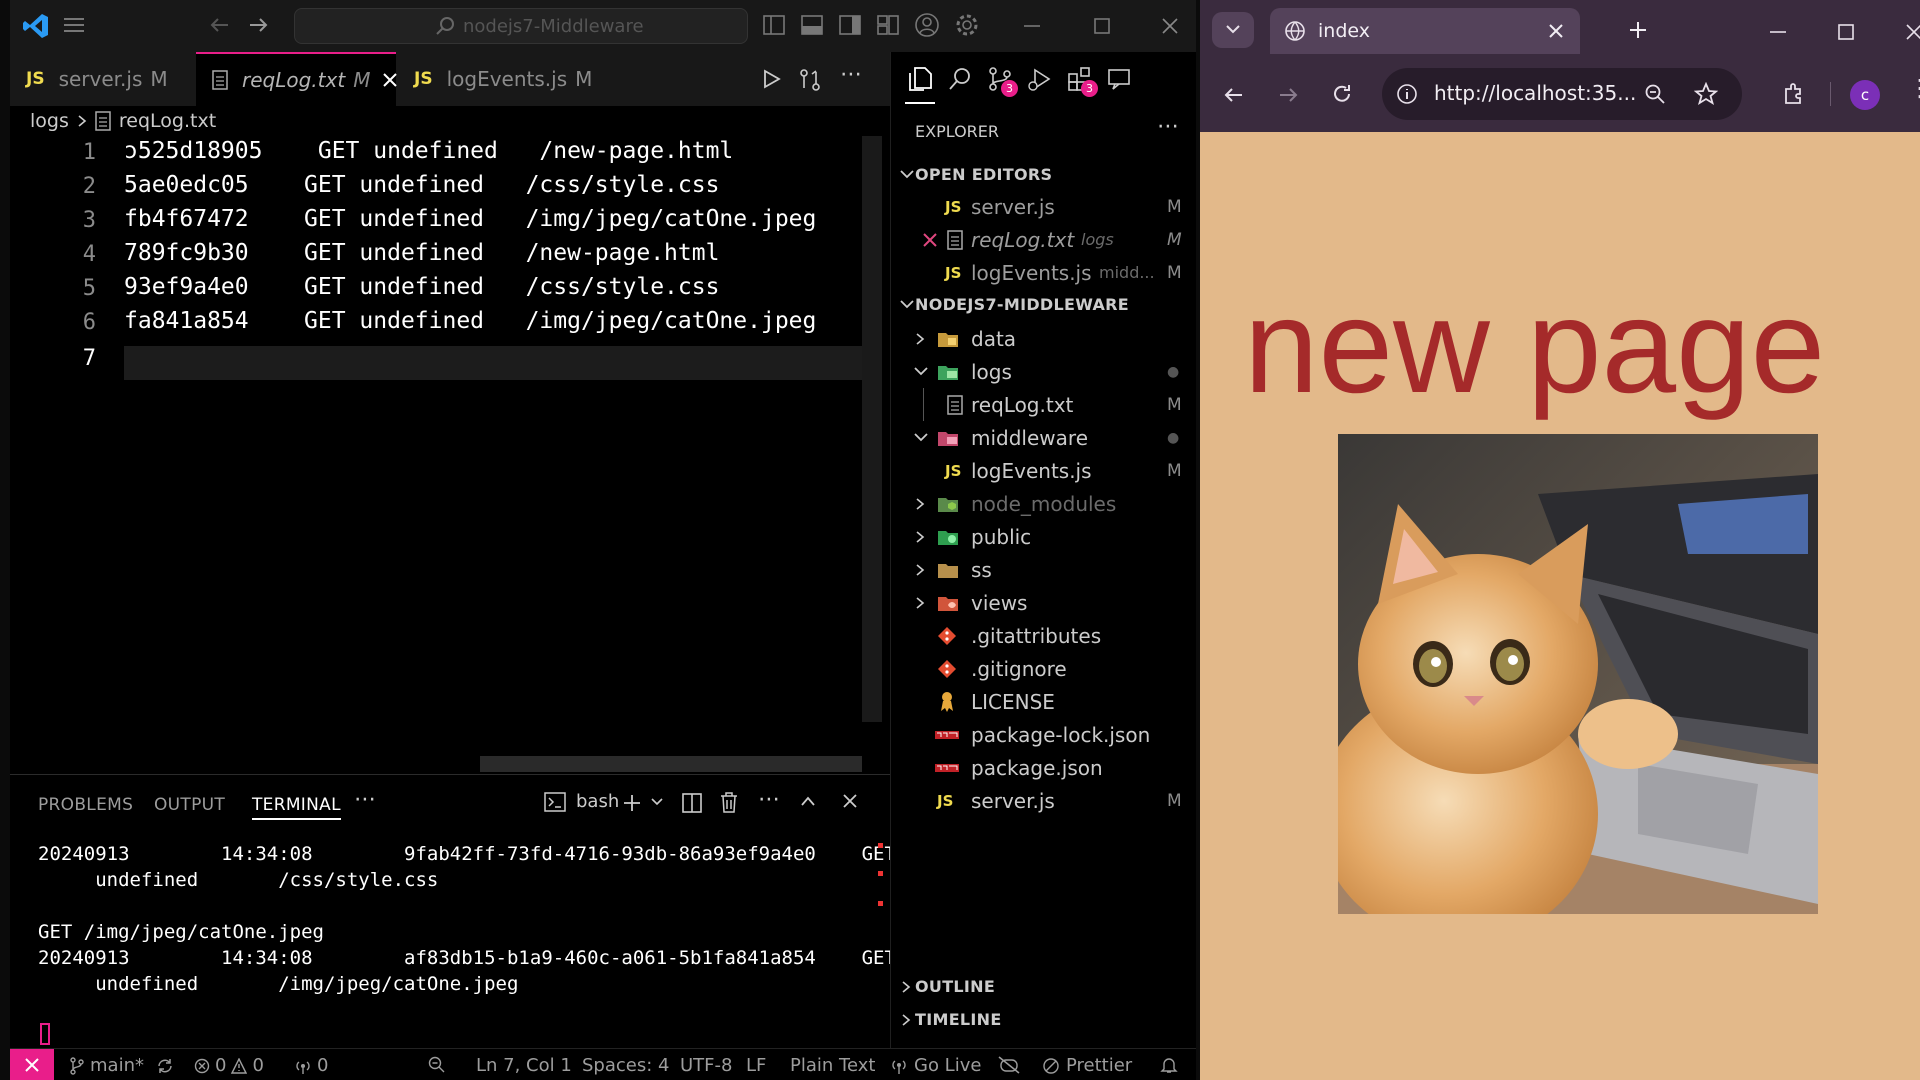 This screenshot has height=1080, width=1920. I want to click on tree-folder-public: public, so click(1043, 536).